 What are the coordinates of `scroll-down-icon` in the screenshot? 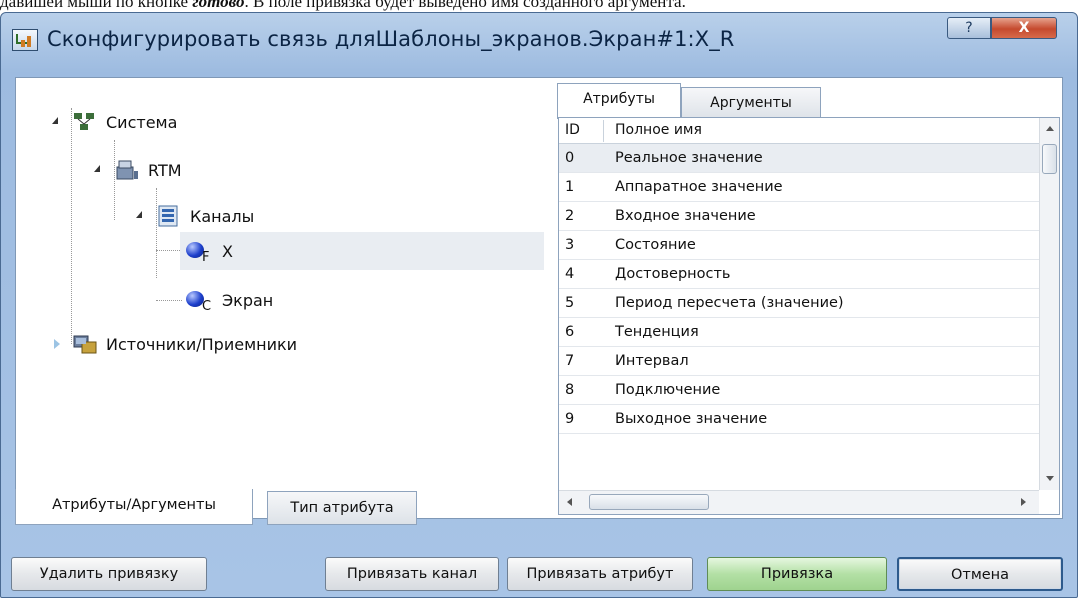 It's located at (1050, 478).